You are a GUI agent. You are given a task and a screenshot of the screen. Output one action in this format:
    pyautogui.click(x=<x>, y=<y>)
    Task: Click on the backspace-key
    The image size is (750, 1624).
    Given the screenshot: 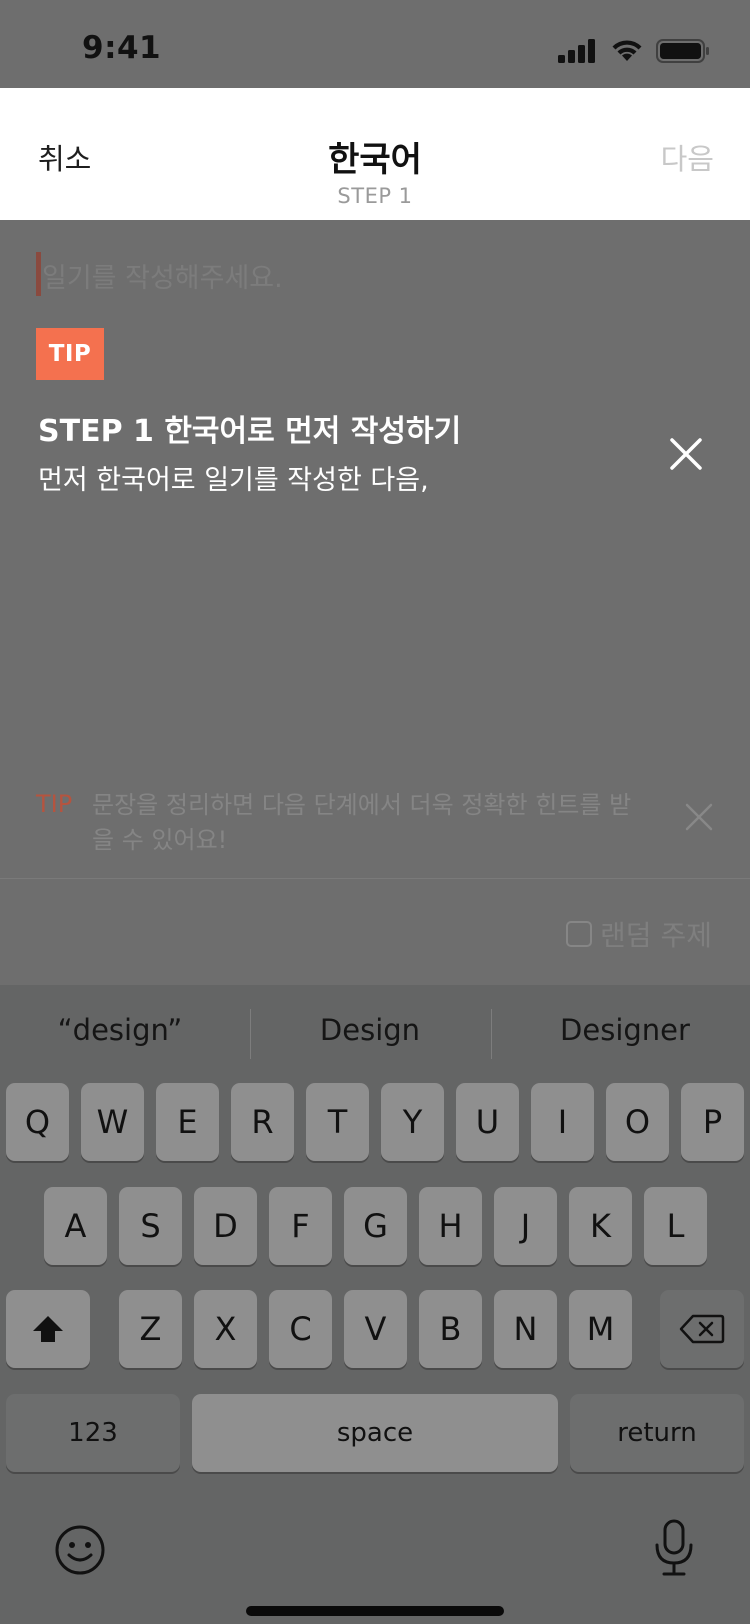 What is the action you would take?
    pyautogui.click(x=702, y=1329)
    